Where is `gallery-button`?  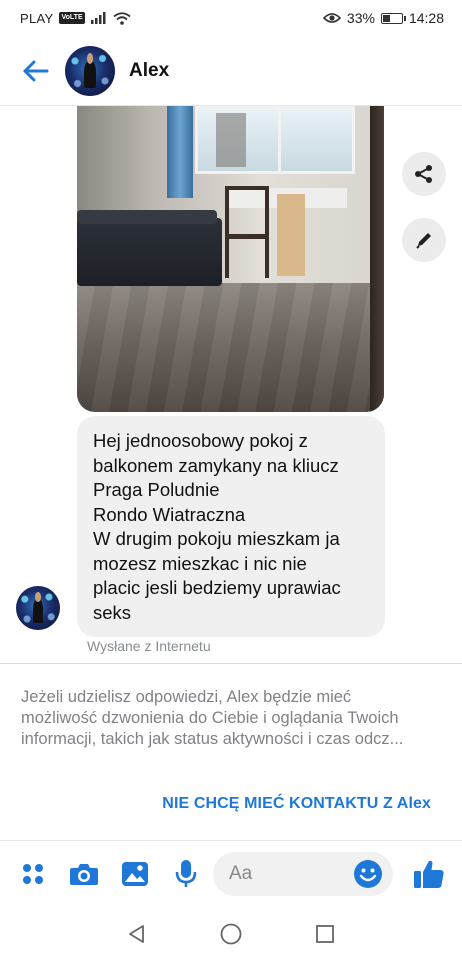 gallery-button is located at coordinates (135, 874).